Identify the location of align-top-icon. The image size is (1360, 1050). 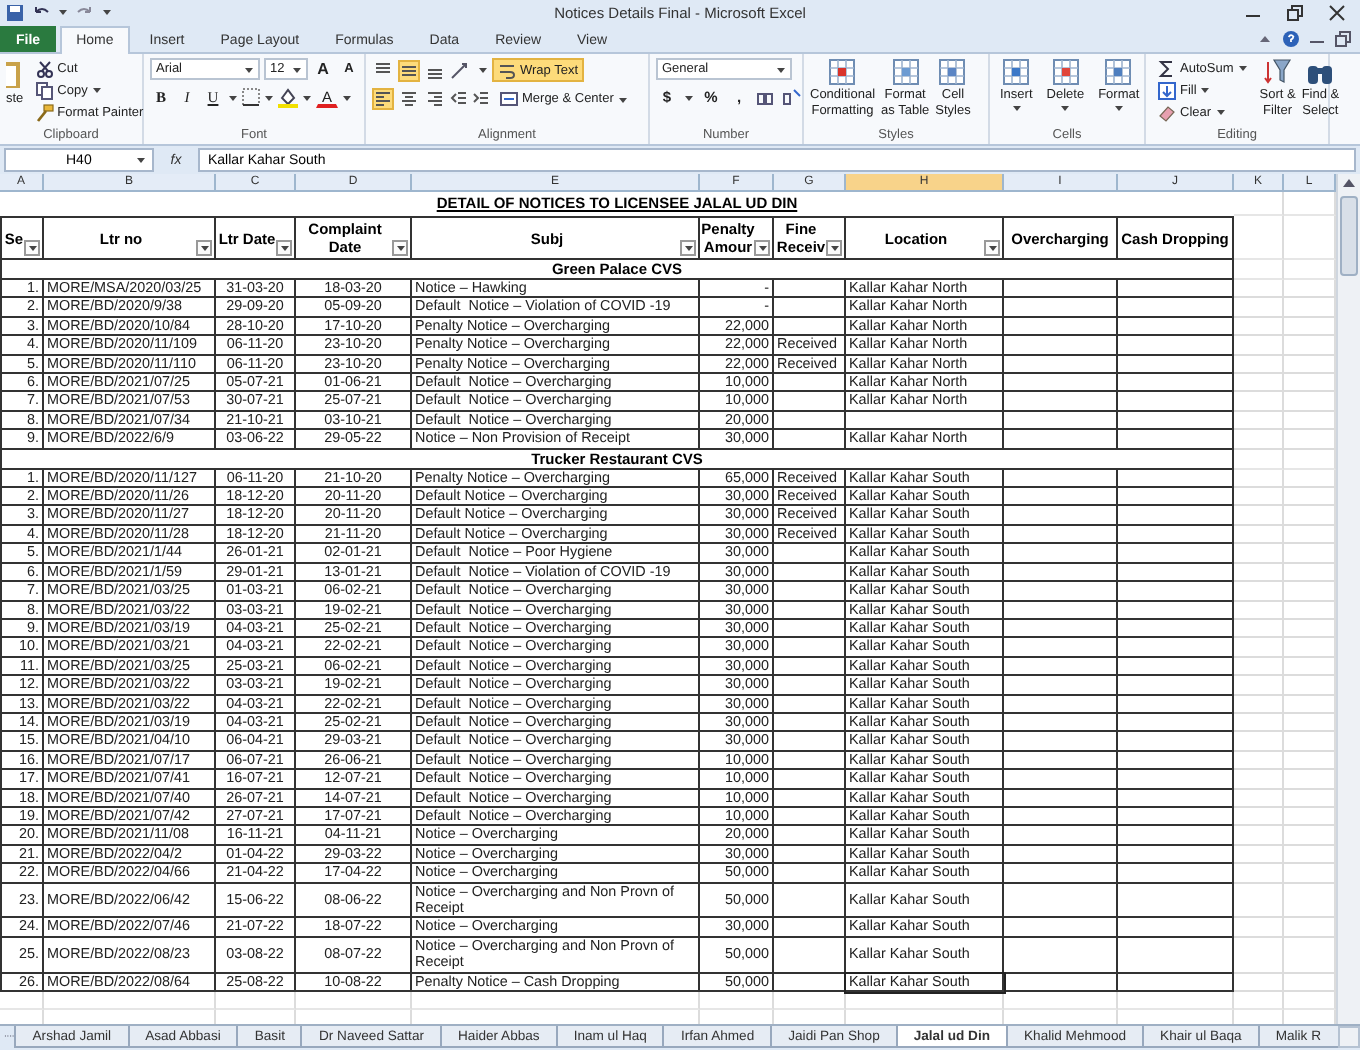
(383, 70).